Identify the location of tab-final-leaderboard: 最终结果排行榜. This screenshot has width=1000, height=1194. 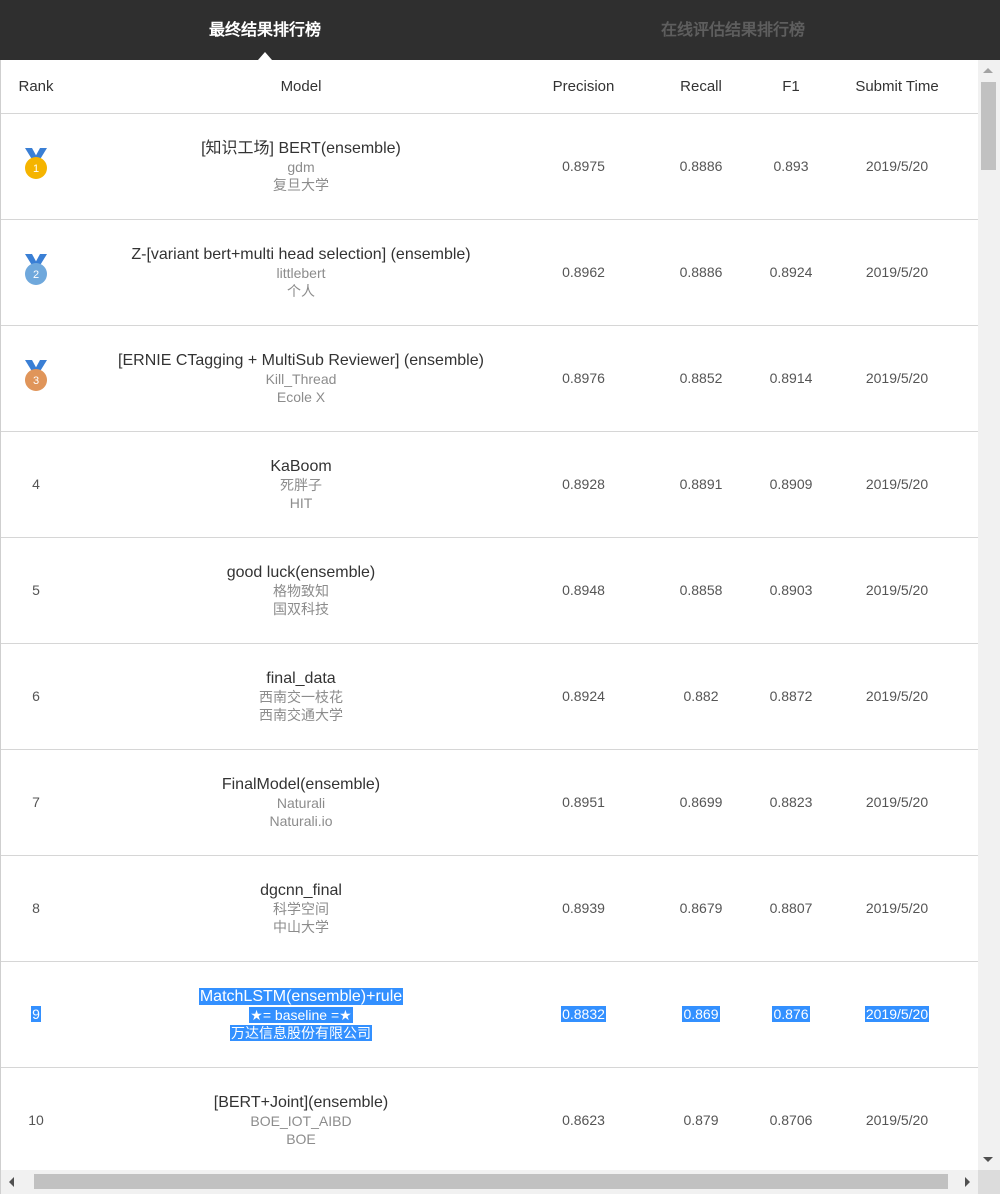
(265, 30).